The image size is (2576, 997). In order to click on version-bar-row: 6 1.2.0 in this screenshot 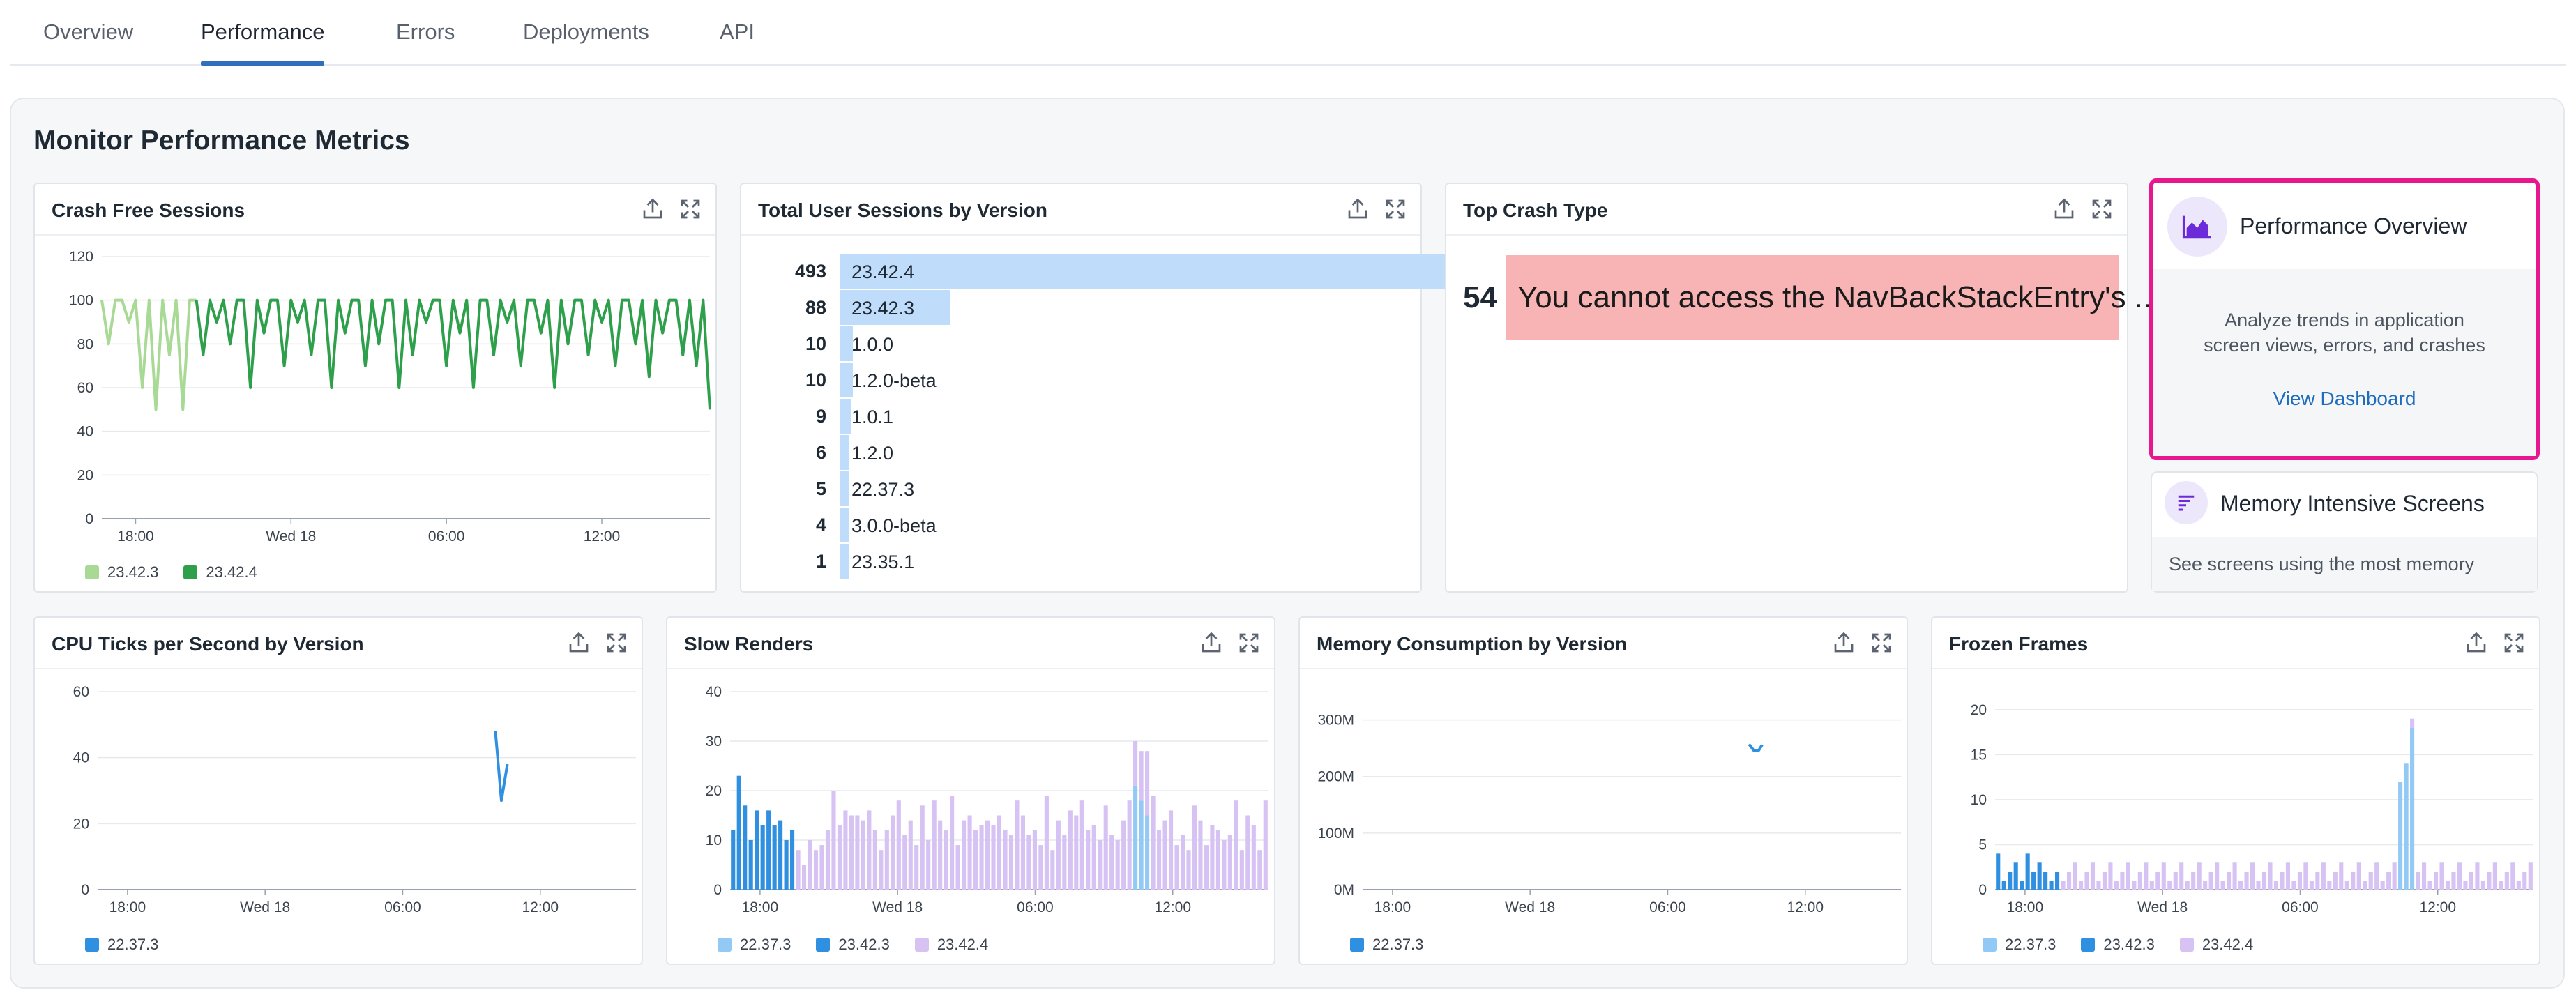, I will do `click(1085, 452)`.